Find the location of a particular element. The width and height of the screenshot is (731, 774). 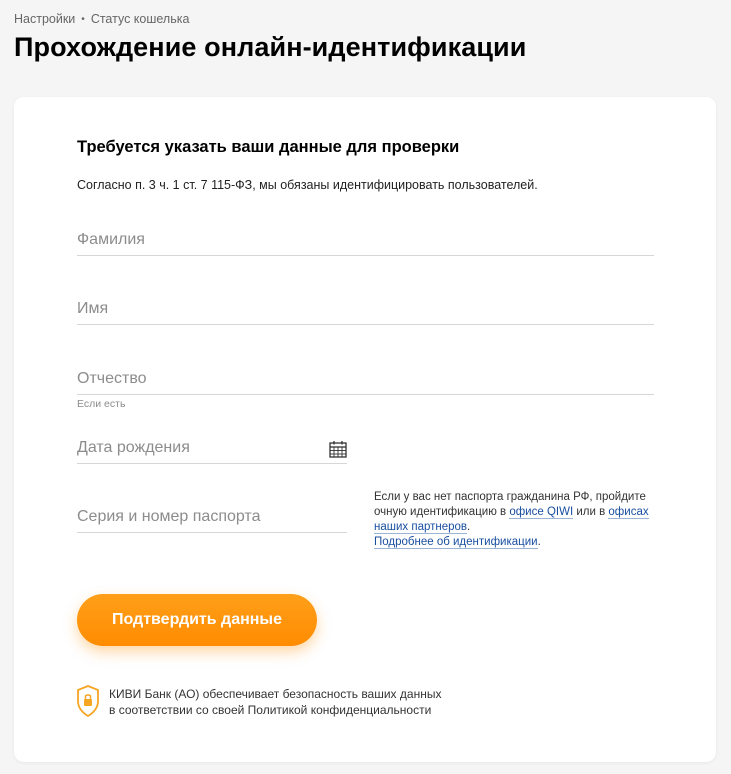

birthdate-field is located at coordinates (212, 448).